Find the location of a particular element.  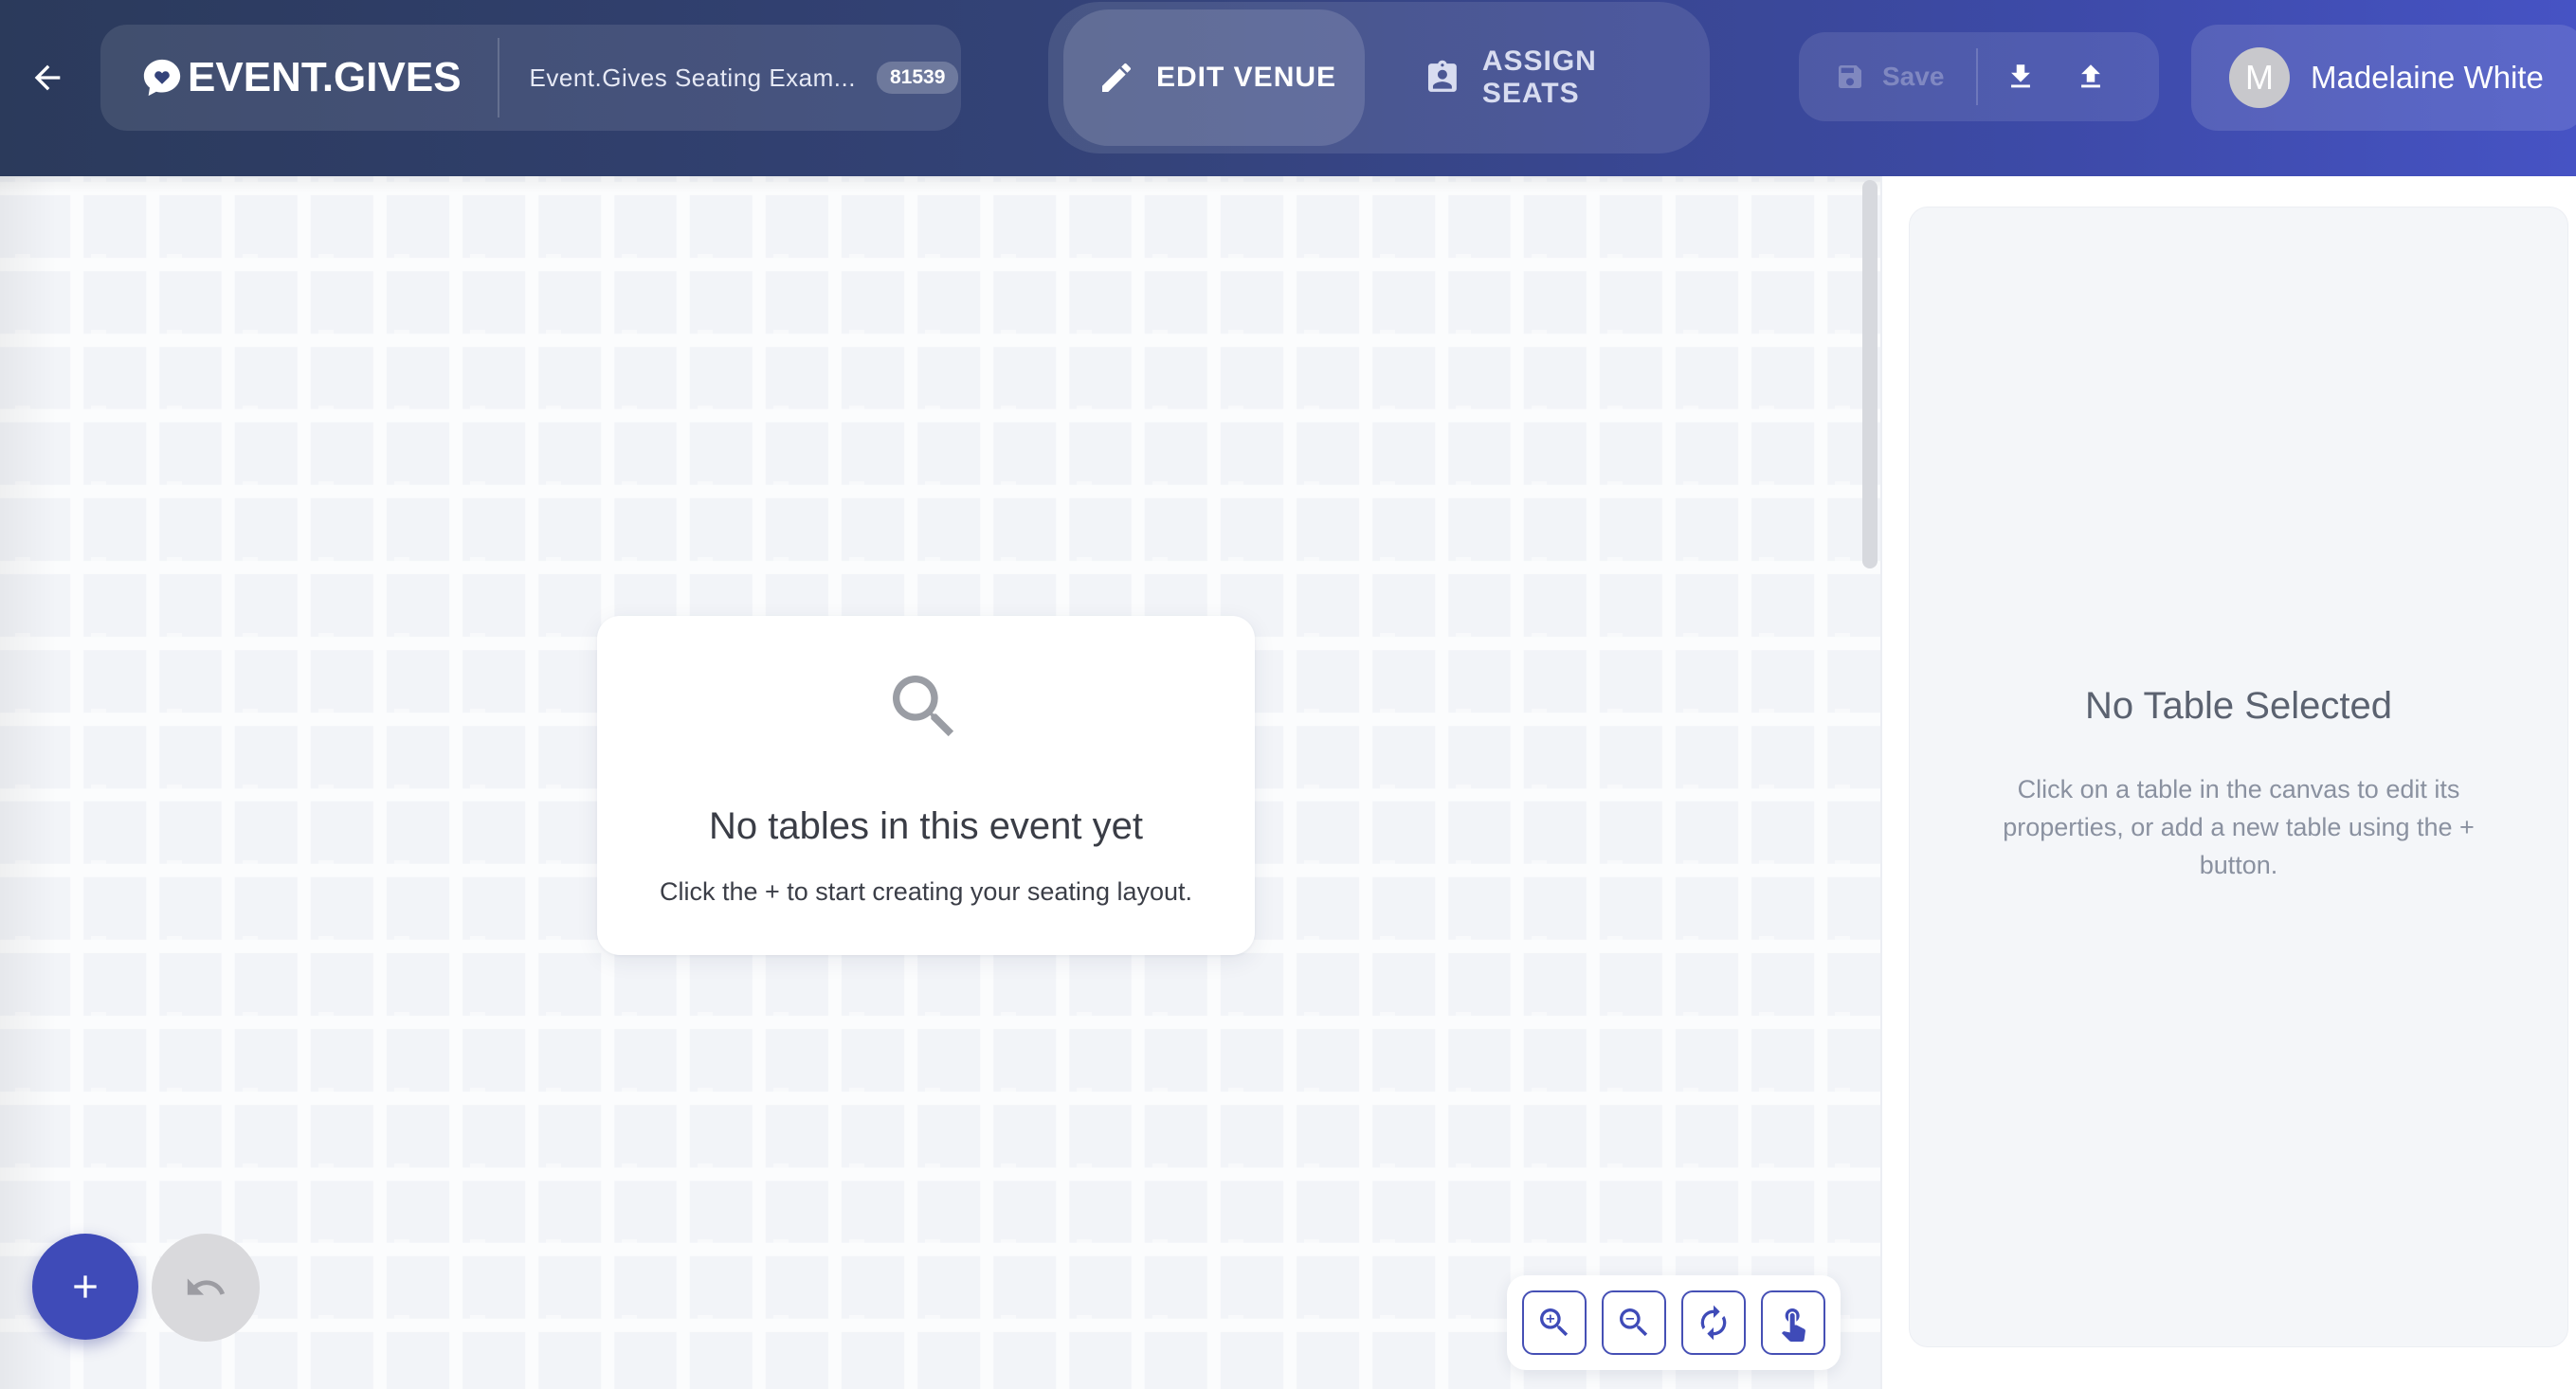

pan-tool-button is located at coordinates (1793, 1322).